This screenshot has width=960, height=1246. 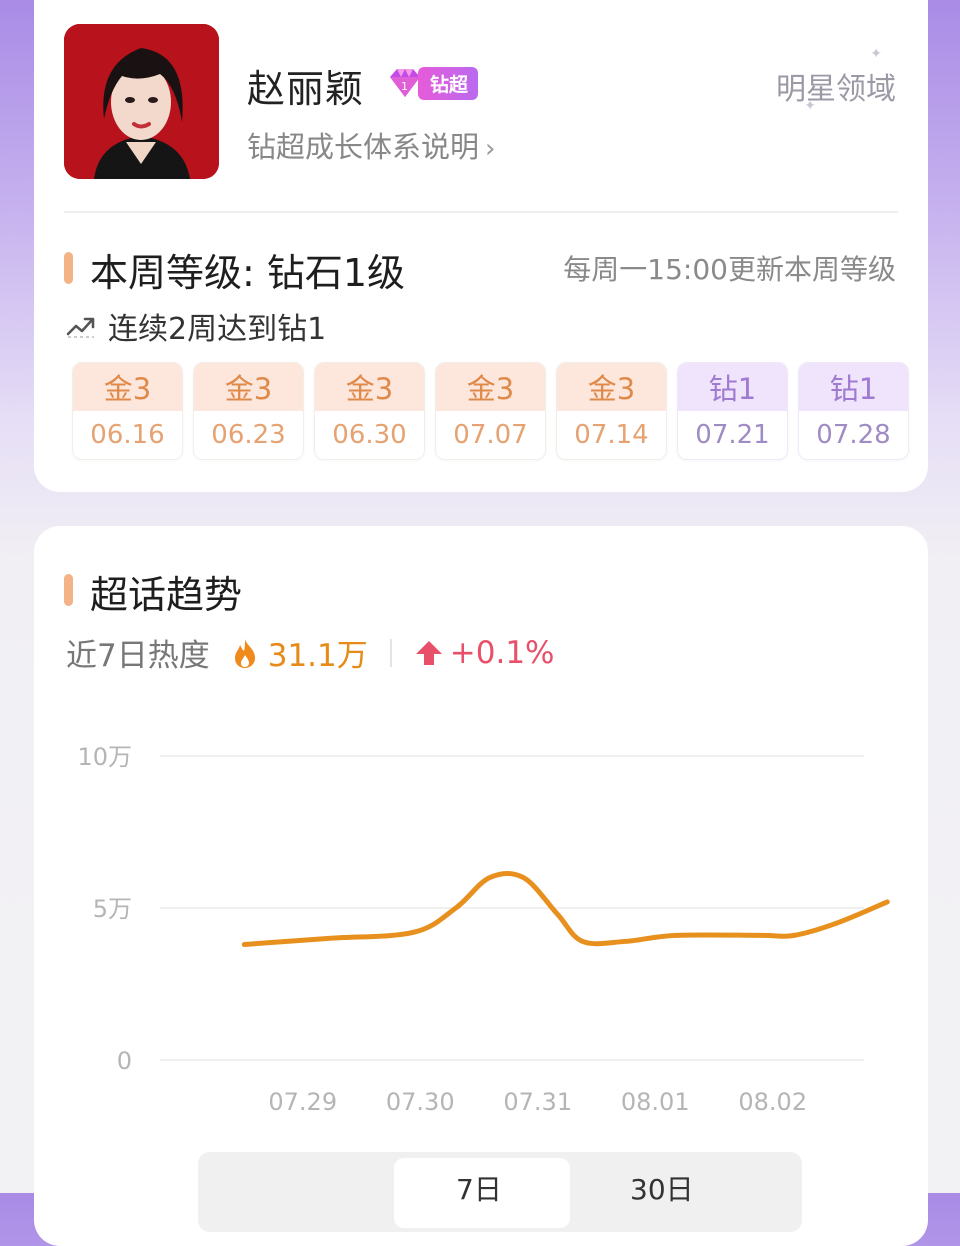 What do you see at coordinates (80, 327) in the screenshot?
I see `trend-up-icon` at bounding box center [80, 327].